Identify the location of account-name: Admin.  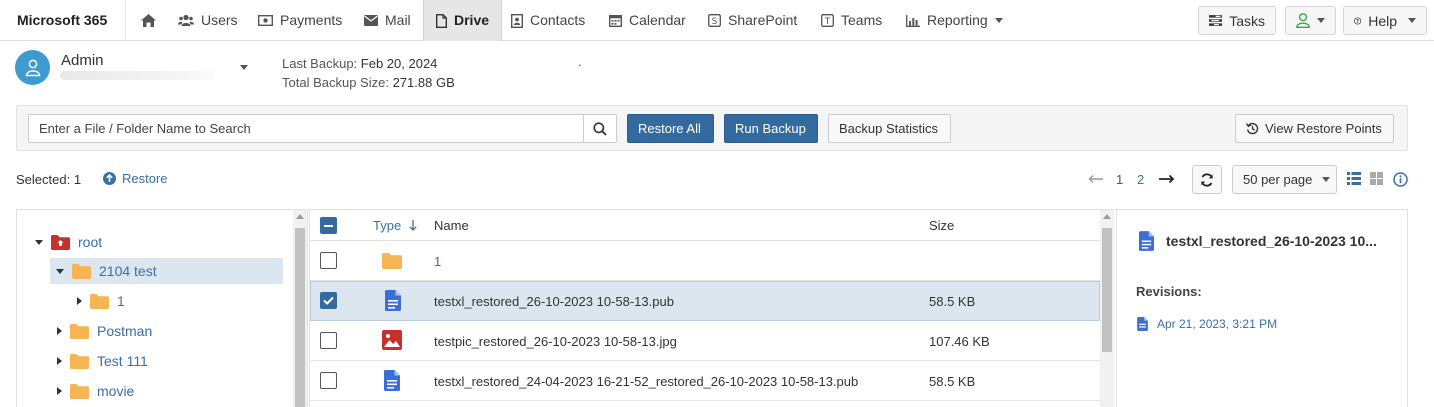
(82, 60).